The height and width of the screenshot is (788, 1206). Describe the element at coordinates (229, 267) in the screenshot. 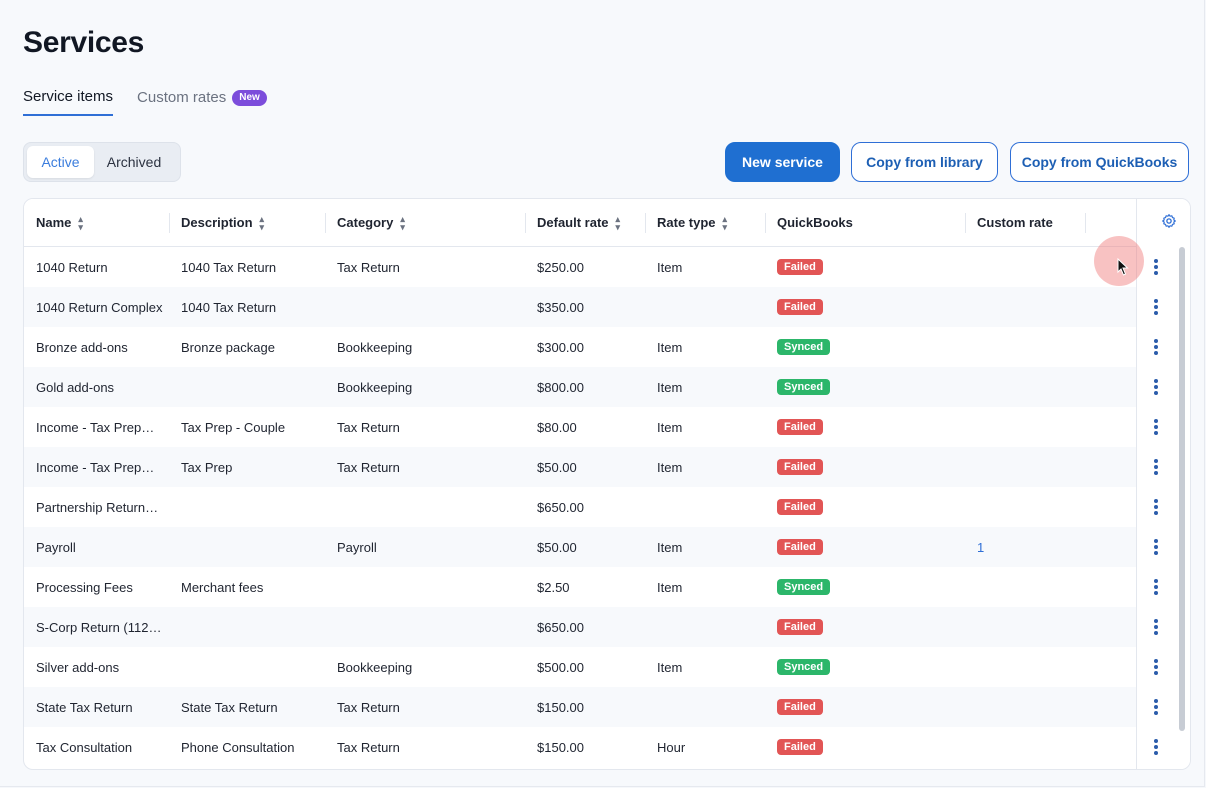

I see `cell-description: 1040 Tax Return` at that location.